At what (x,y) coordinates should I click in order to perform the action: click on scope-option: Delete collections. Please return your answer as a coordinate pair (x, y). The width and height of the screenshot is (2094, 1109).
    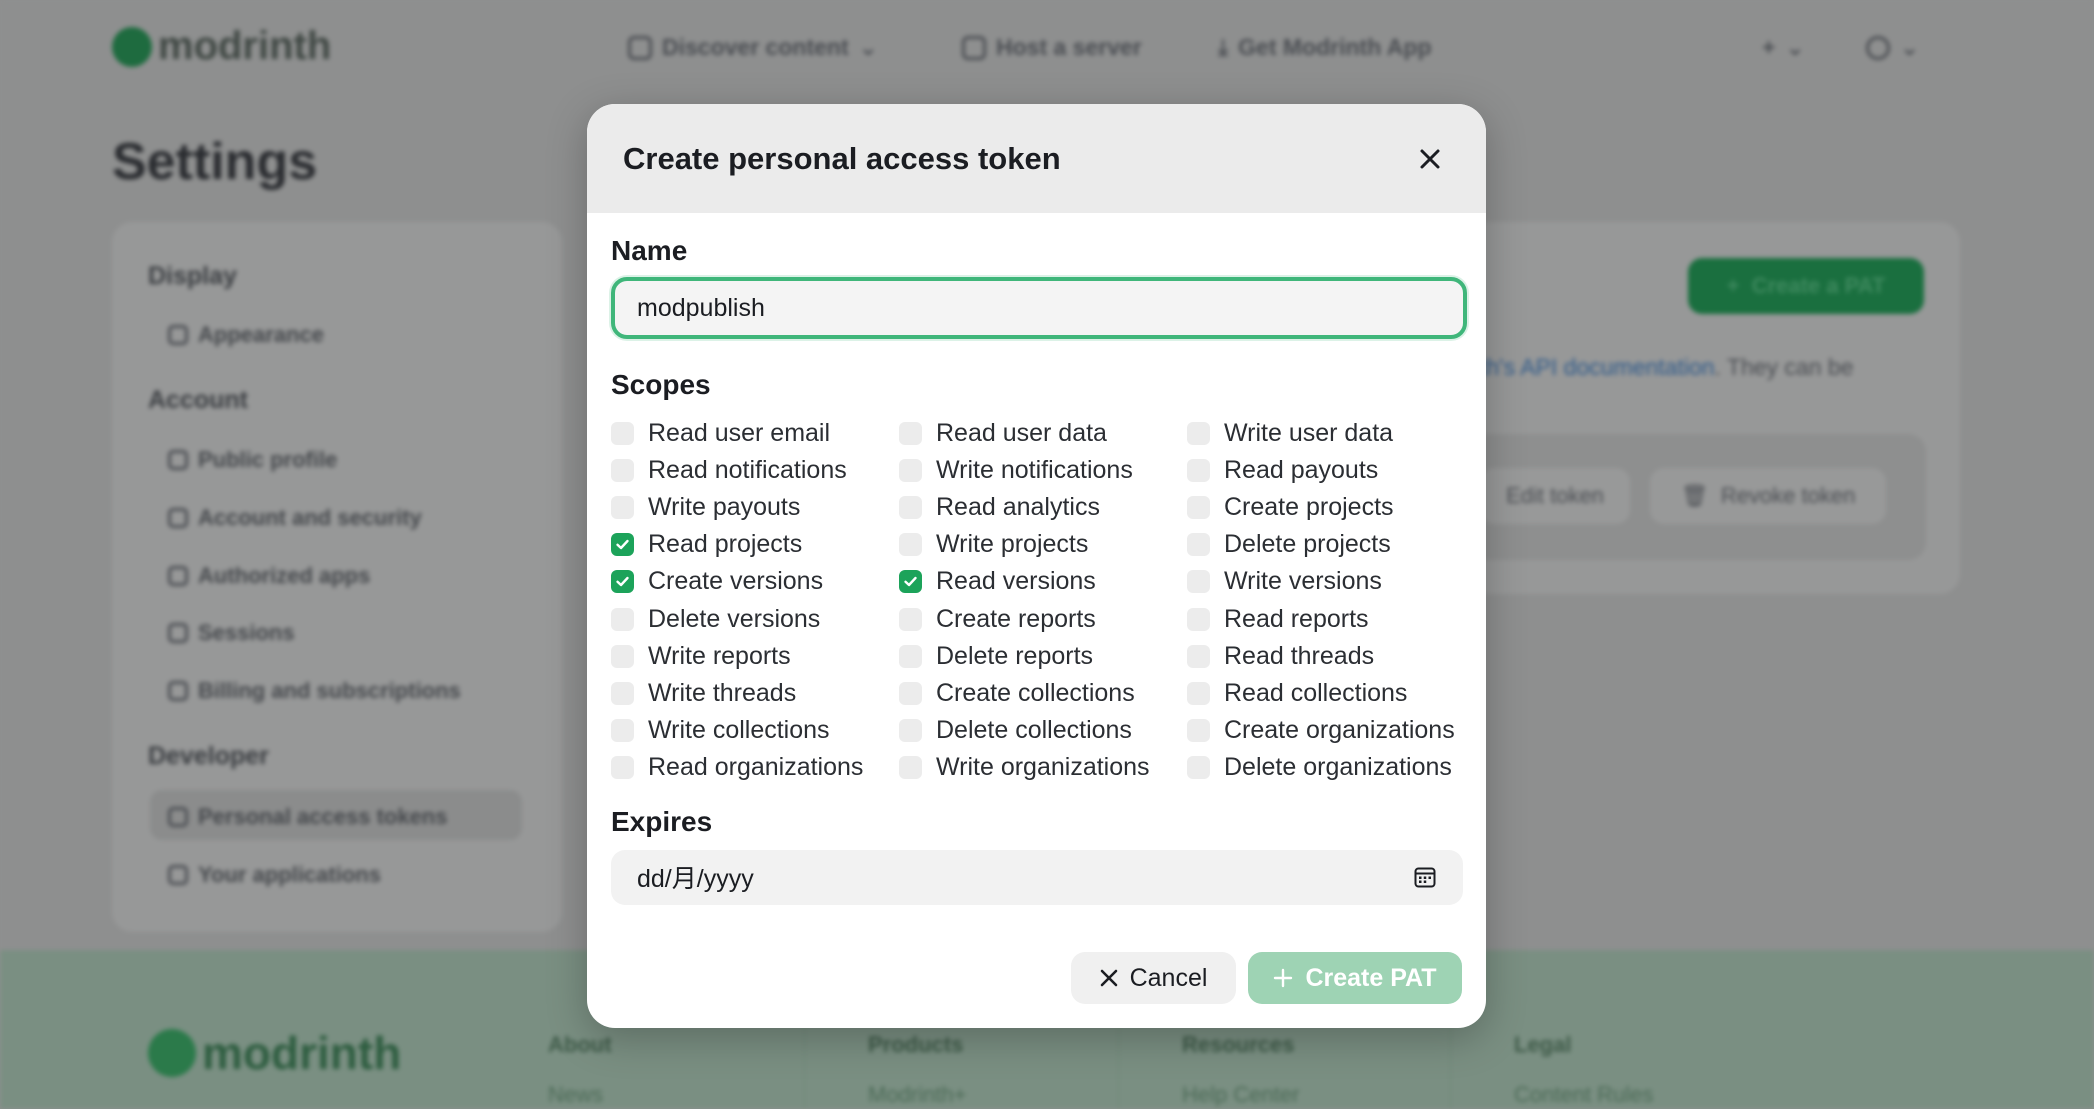
    Looking at the image, I should click on (1043, 730).